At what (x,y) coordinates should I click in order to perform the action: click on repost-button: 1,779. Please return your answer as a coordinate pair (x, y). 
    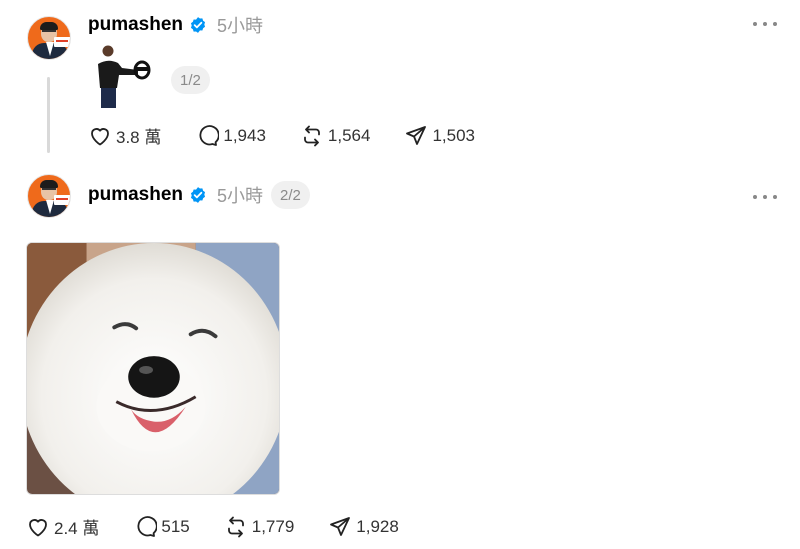
    Looking at the image, I should click on (259, 527).